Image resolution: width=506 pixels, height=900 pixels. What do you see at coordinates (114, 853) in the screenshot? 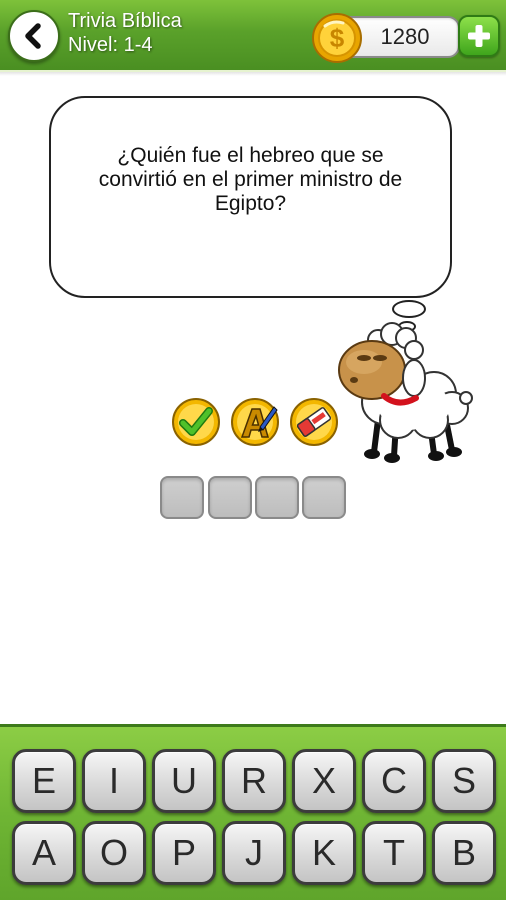
I see `letter-key: O` at bounding box center [114, 853].